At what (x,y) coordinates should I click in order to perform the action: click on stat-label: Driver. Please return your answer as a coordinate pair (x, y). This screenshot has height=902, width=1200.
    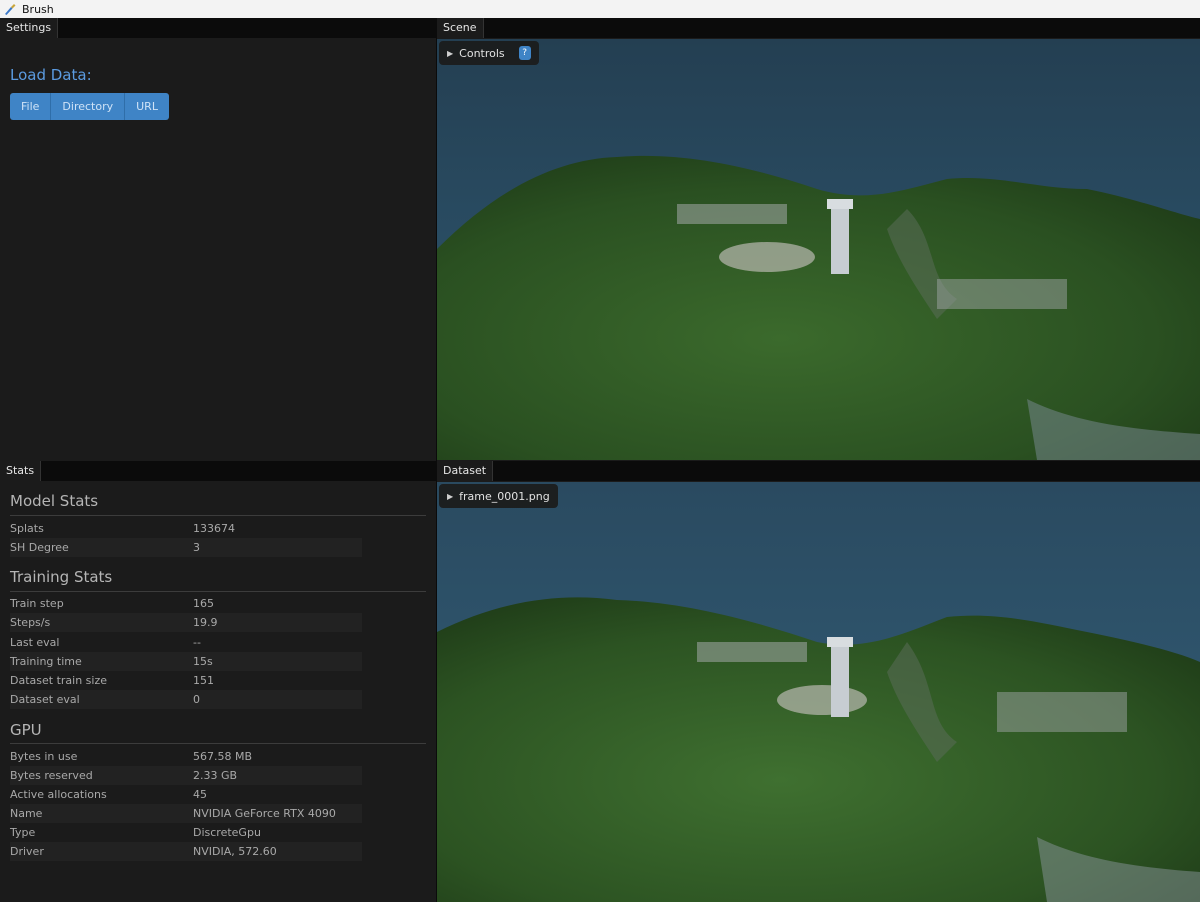
    Looking at the image, I should click on (27, 851).